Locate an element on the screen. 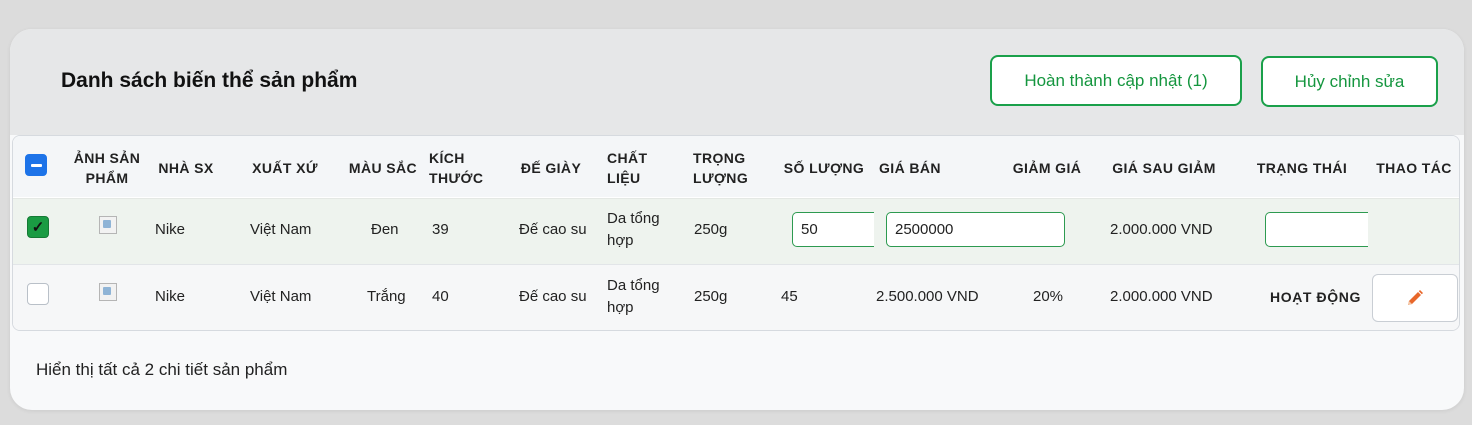  price-input is located at coordinates (975, 229).